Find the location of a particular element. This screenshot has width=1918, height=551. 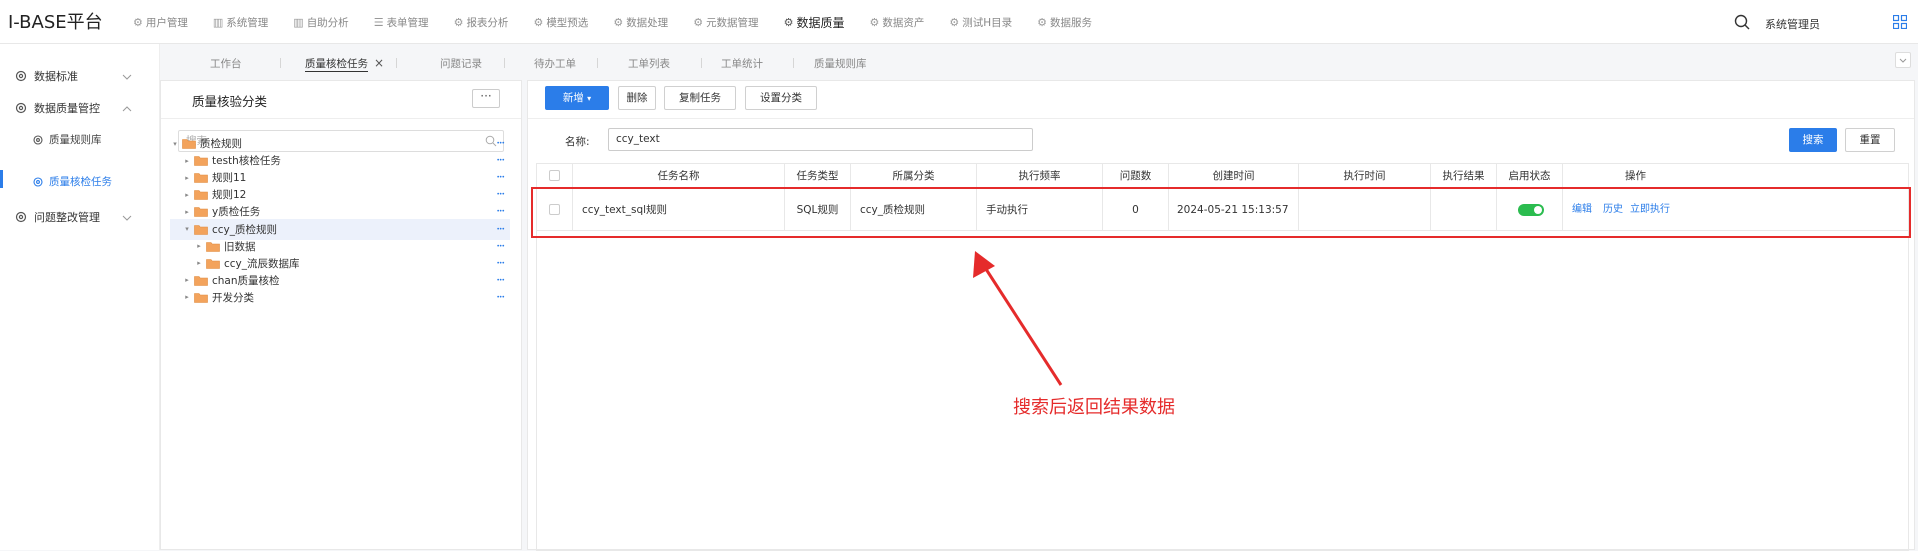

app-logo: I-BASE平台 is located at coordinates (55, 21).